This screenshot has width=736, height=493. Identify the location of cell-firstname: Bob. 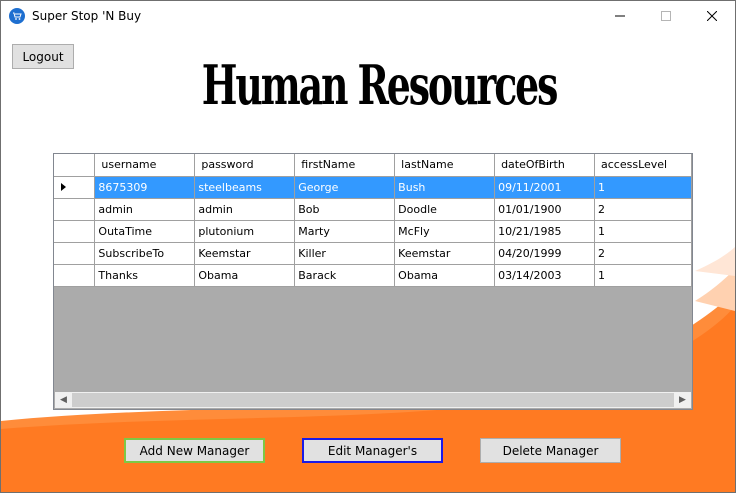
(345, 209).